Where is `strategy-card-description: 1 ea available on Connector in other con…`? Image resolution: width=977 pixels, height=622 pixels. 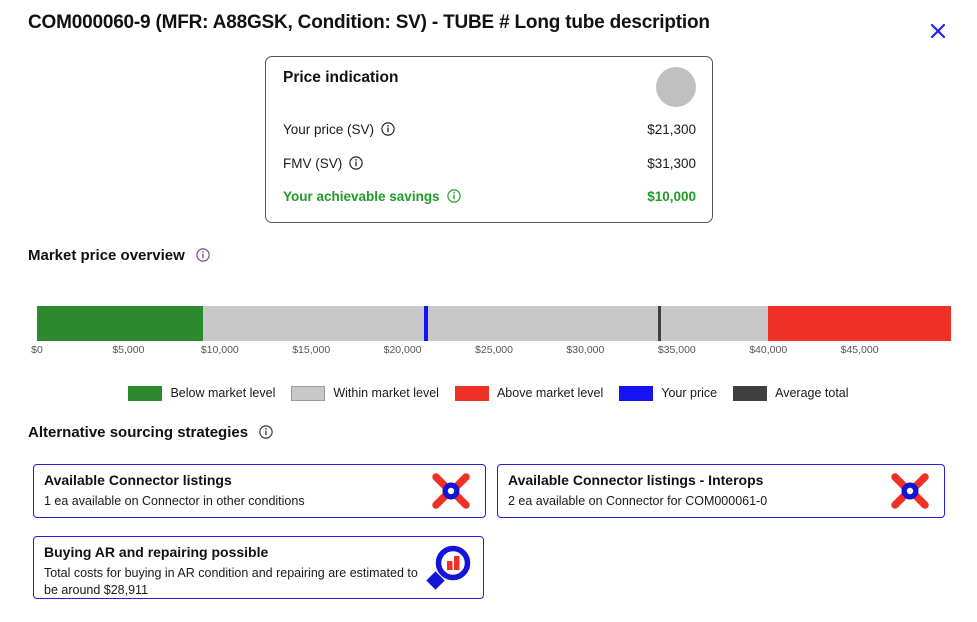
strategy-card-description: 1 ea available on Connector in other con… is located at coordinates (174, 501).